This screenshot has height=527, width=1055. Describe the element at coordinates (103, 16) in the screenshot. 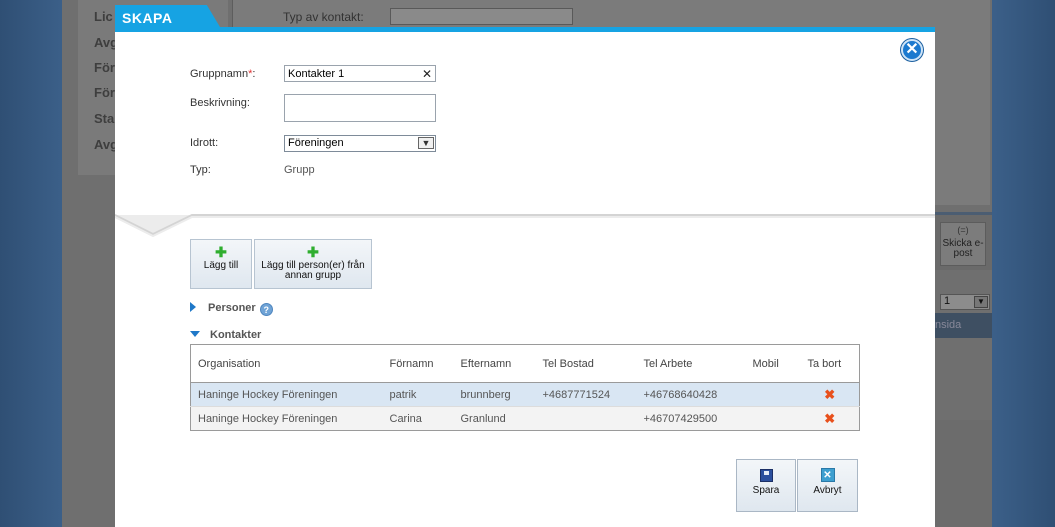

I see `bg-nav-item-1: Lic` at that location.